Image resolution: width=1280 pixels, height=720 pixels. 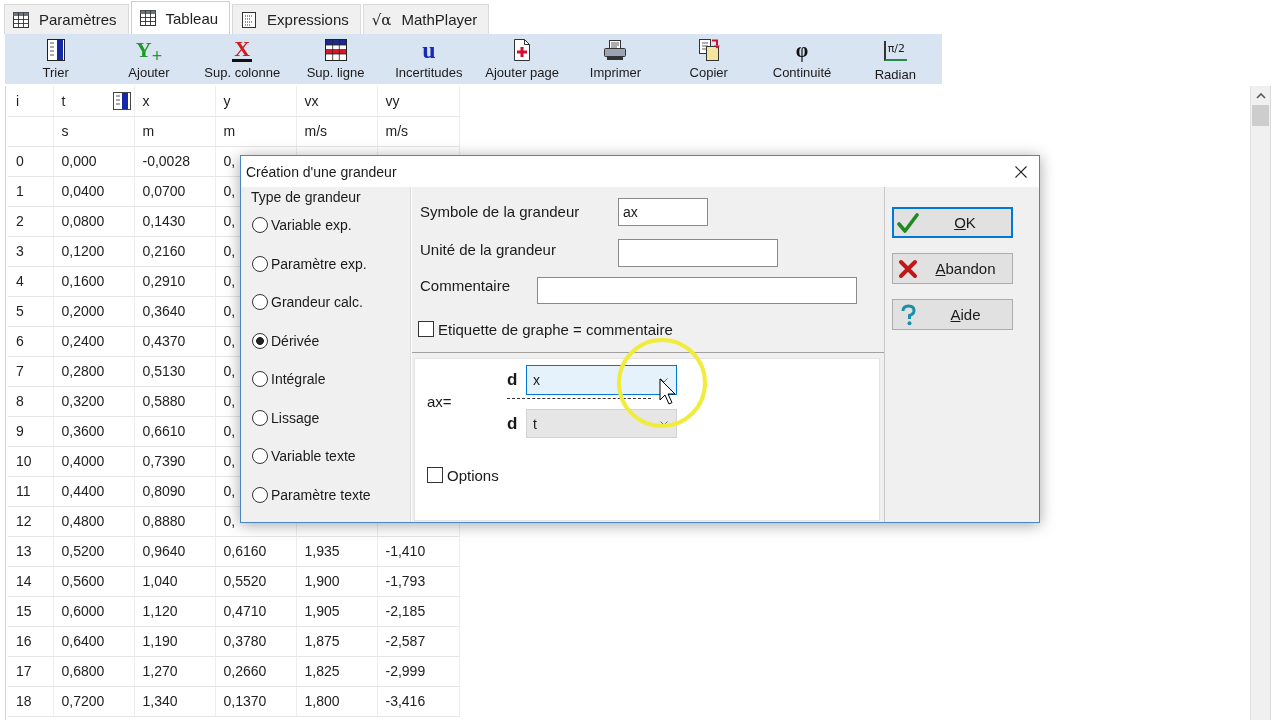 What do you see at coordinates (336, 581) in the screenshot?
I see `table-cell: 1,900` at bounding box center [336, 581].